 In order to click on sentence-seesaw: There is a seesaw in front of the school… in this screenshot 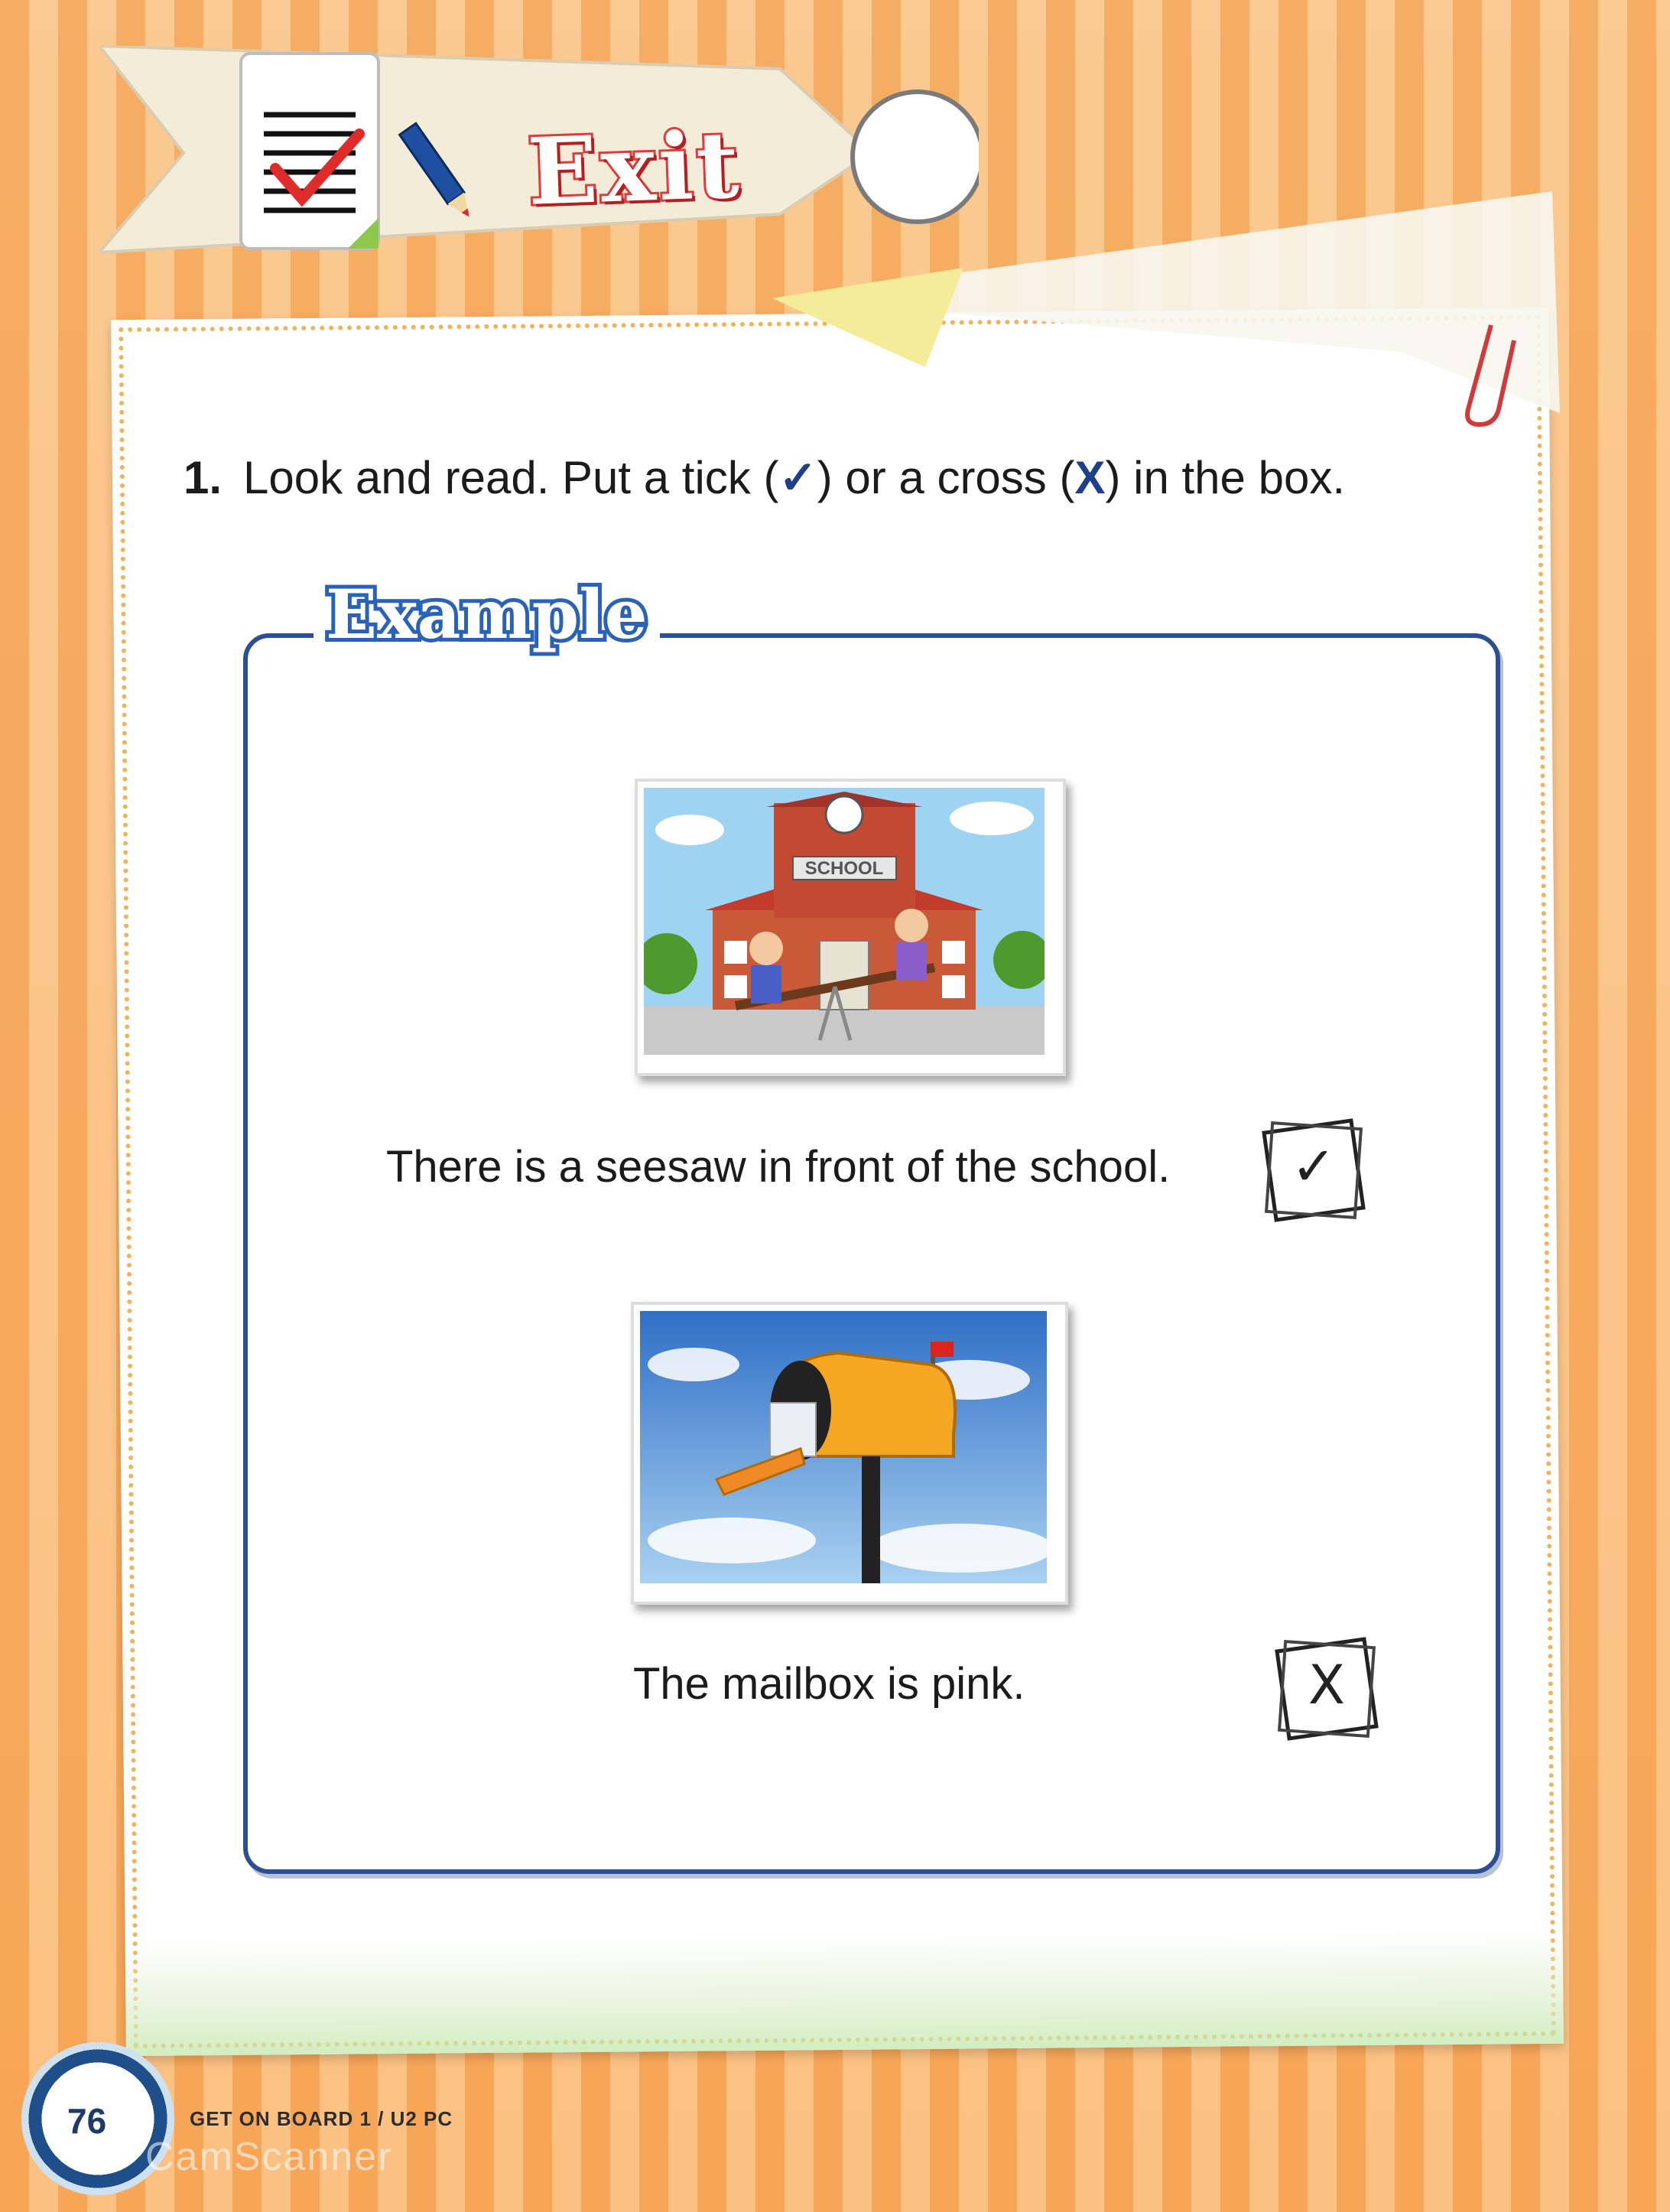, I will do `click(778, 1167)`.